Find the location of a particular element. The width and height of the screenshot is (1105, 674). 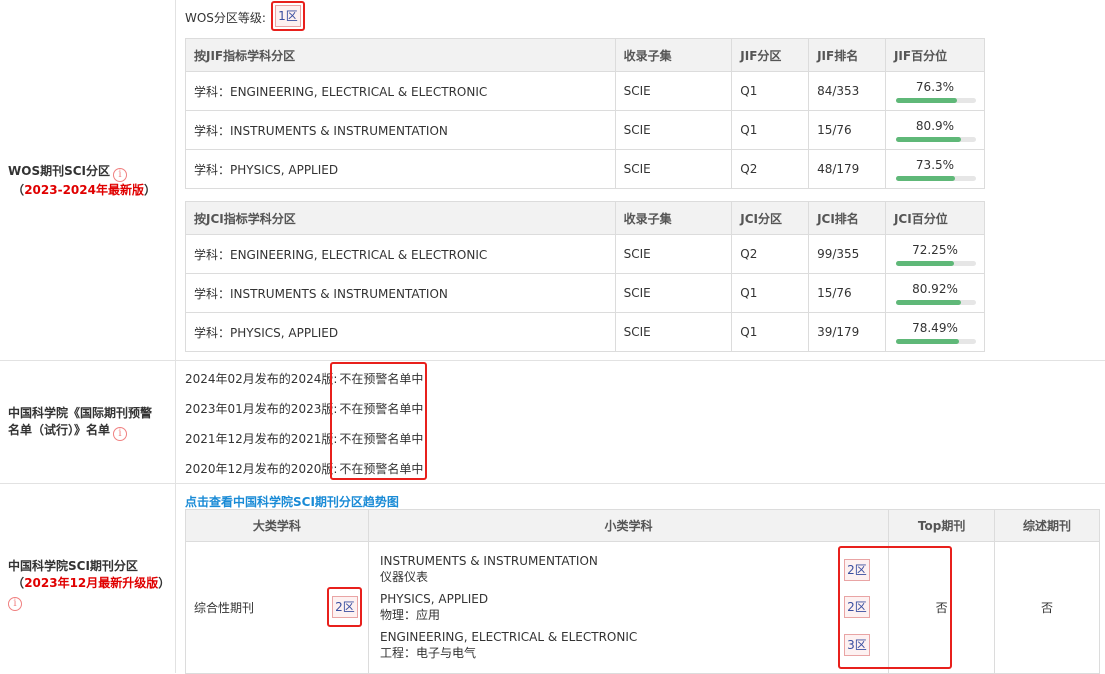

percentile-value: 73.5% is located at coordinates (935, 164).